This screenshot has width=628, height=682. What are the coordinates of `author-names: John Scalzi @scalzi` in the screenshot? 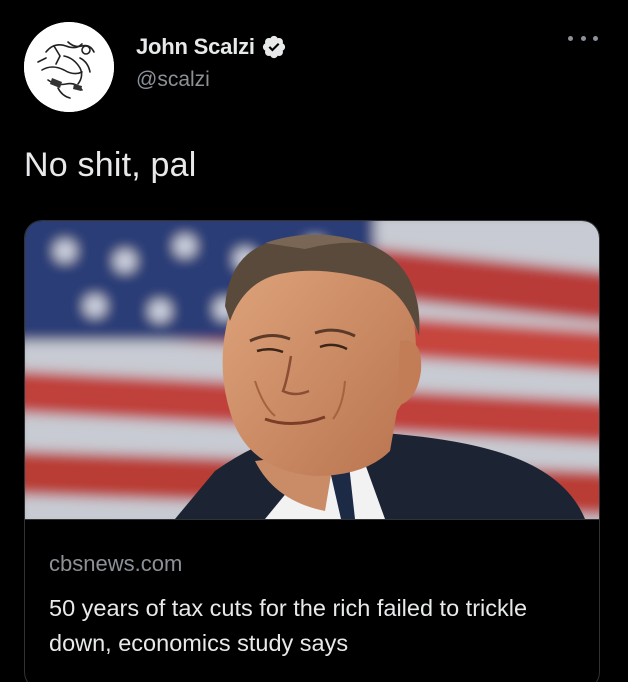 It's located at (211, 62).